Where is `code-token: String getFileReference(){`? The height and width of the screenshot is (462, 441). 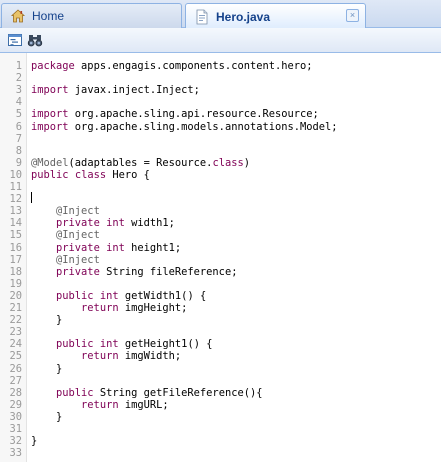
code-token: String getFileReference(){ is located at coordinates (178, 392).